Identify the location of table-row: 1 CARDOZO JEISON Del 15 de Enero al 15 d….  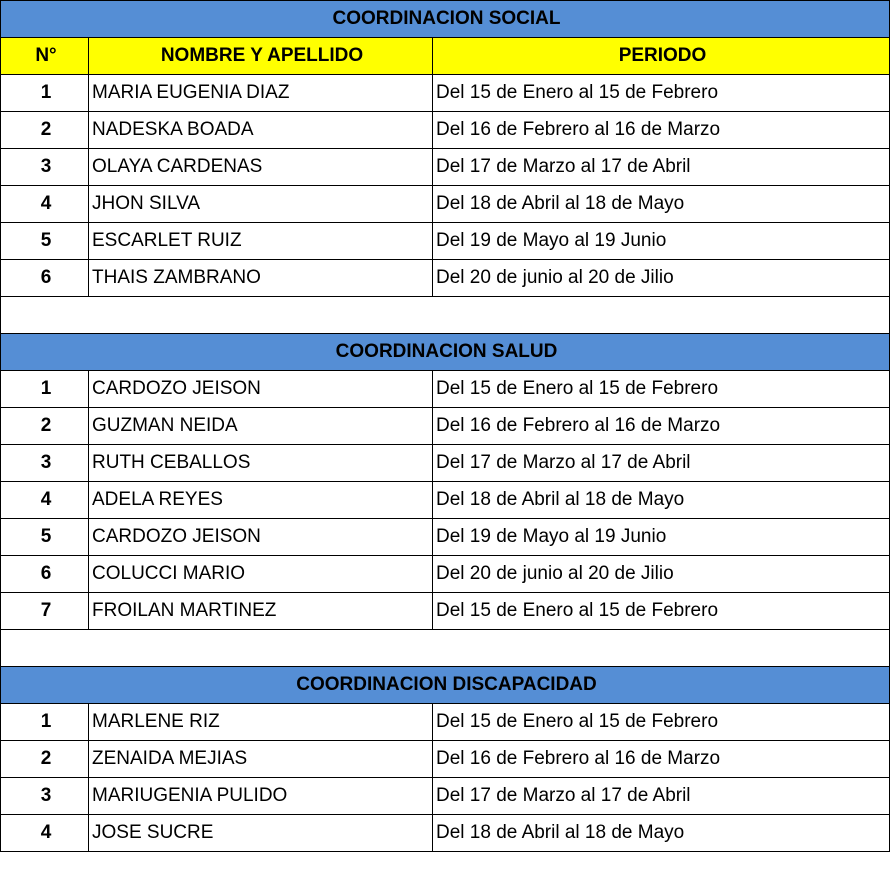
(445, 389).